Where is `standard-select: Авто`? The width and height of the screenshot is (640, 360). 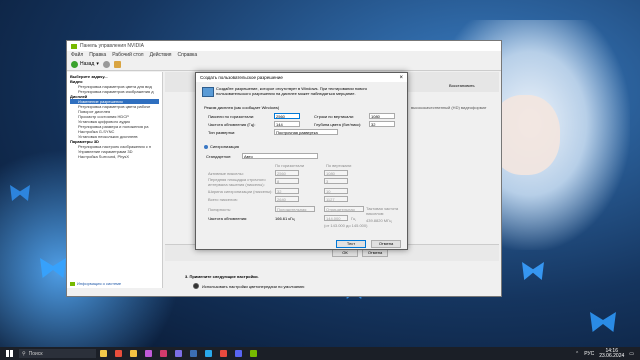
standard-select: Авто is located at coordinates (280, 156).